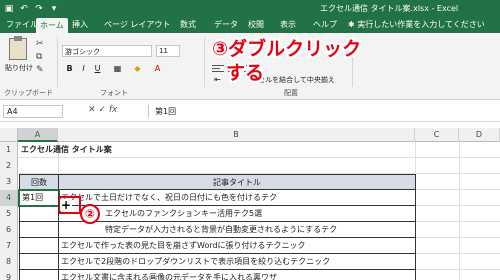  I want to click on save-icon: ▣, so click(9, 9).